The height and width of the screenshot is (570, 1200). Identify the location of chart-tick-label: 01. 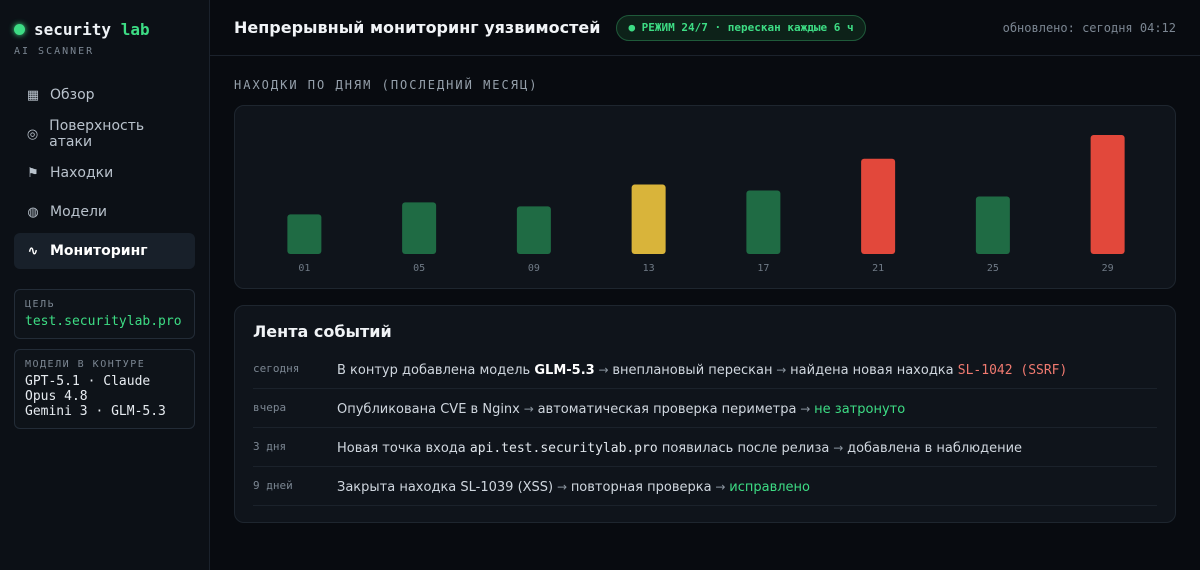
(304, 268).